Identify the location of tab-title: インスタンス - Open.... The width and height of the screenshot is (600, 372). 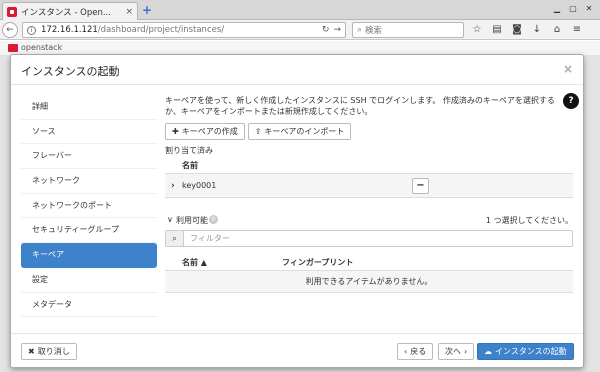
(66, 12).